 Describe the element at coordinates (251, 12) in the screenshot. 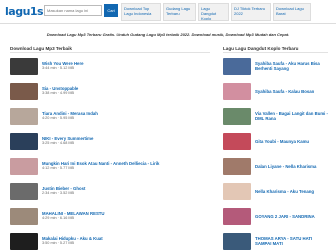

I see `nav-dj-tiktok: DJ Tiktok Terbaru 2022` at that location.